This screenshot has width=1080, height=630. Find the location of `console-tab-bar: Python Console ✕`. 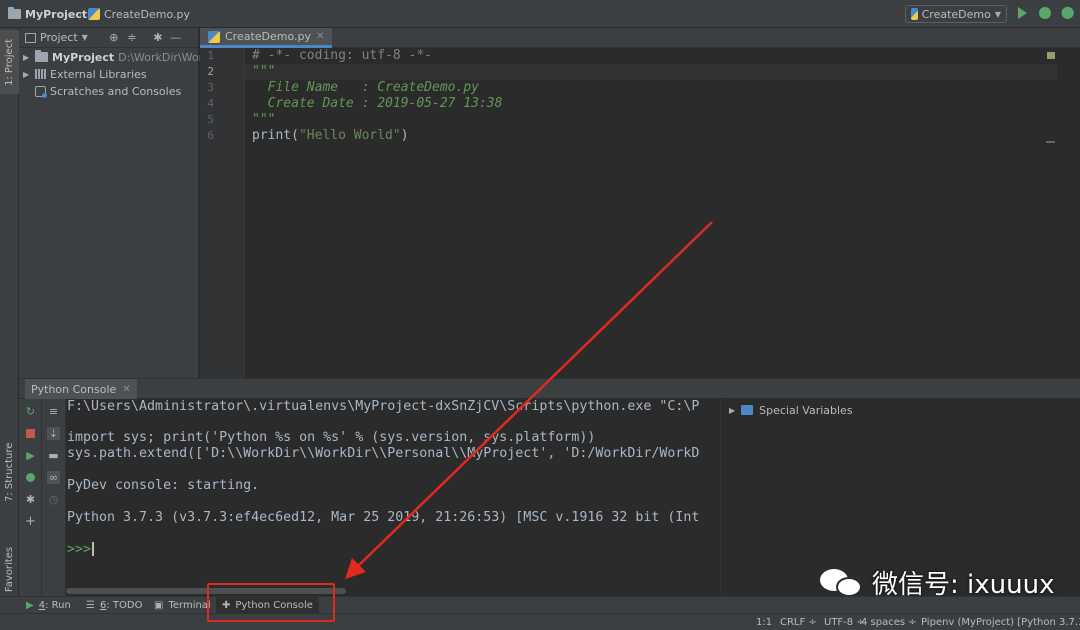

console-tab-bar: Python Console ✕ is located at coordinates (549, 388).